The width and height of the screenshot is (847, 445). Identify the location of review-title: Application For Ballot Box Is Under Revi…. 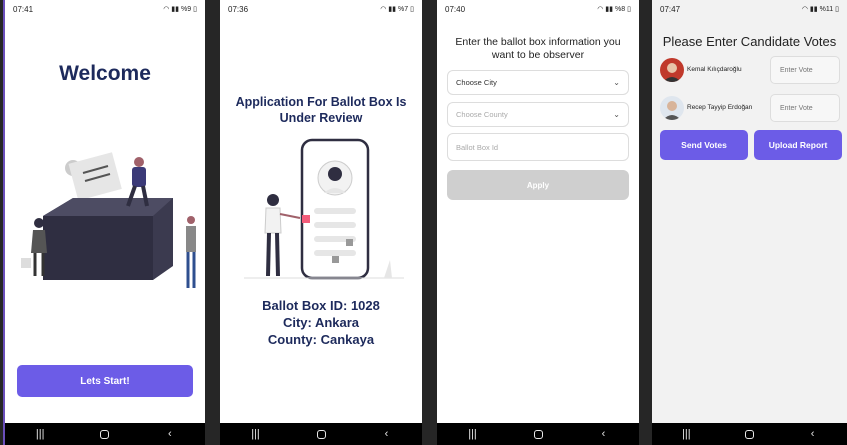
(321, 110).